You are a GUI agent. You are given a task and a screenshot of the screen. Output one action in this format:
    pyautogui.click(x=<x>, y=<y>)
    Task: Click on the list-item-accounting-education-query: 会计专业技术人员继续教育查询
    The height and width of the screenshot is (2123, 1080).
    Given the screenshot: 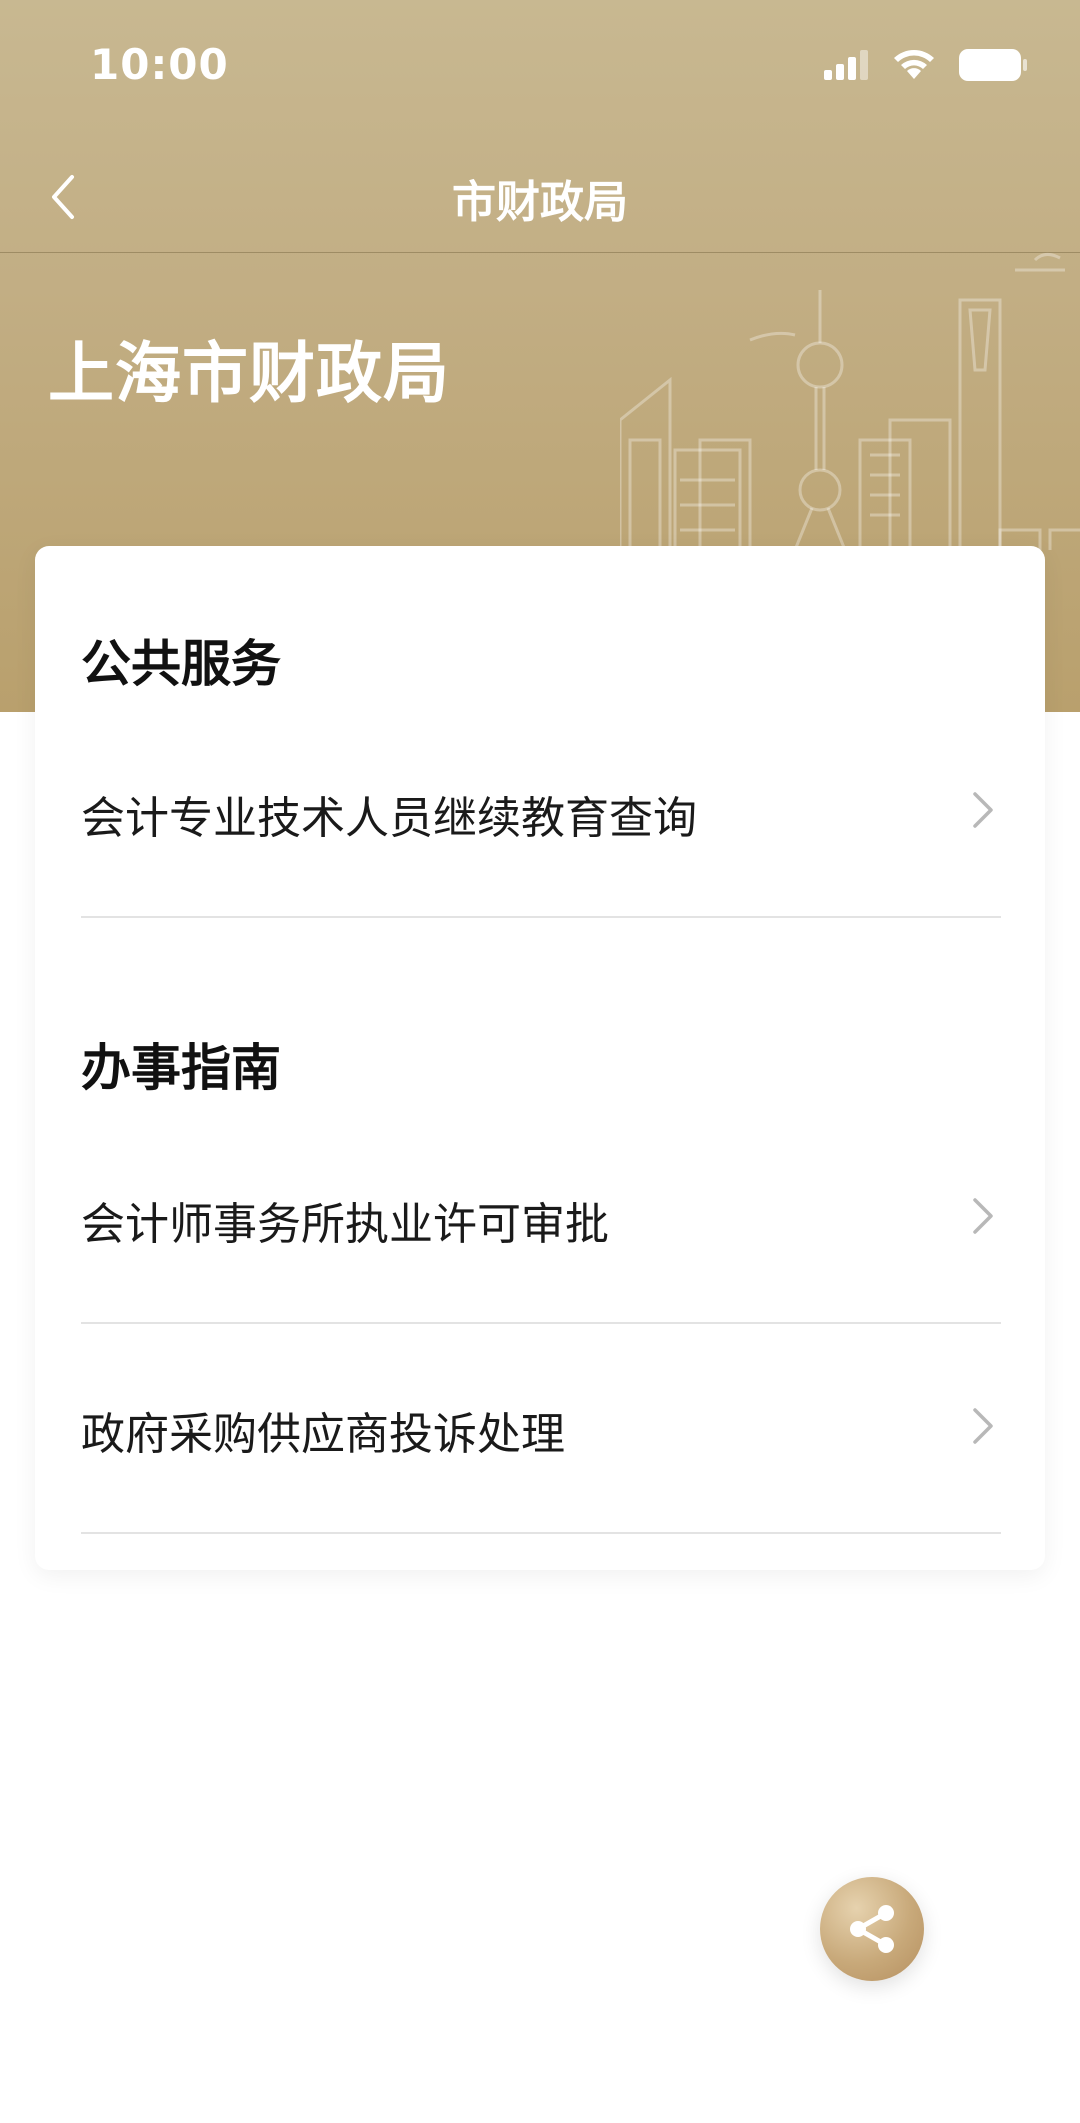 What is the action you would take?
    pyautogui.click(x=541, y=811)
    